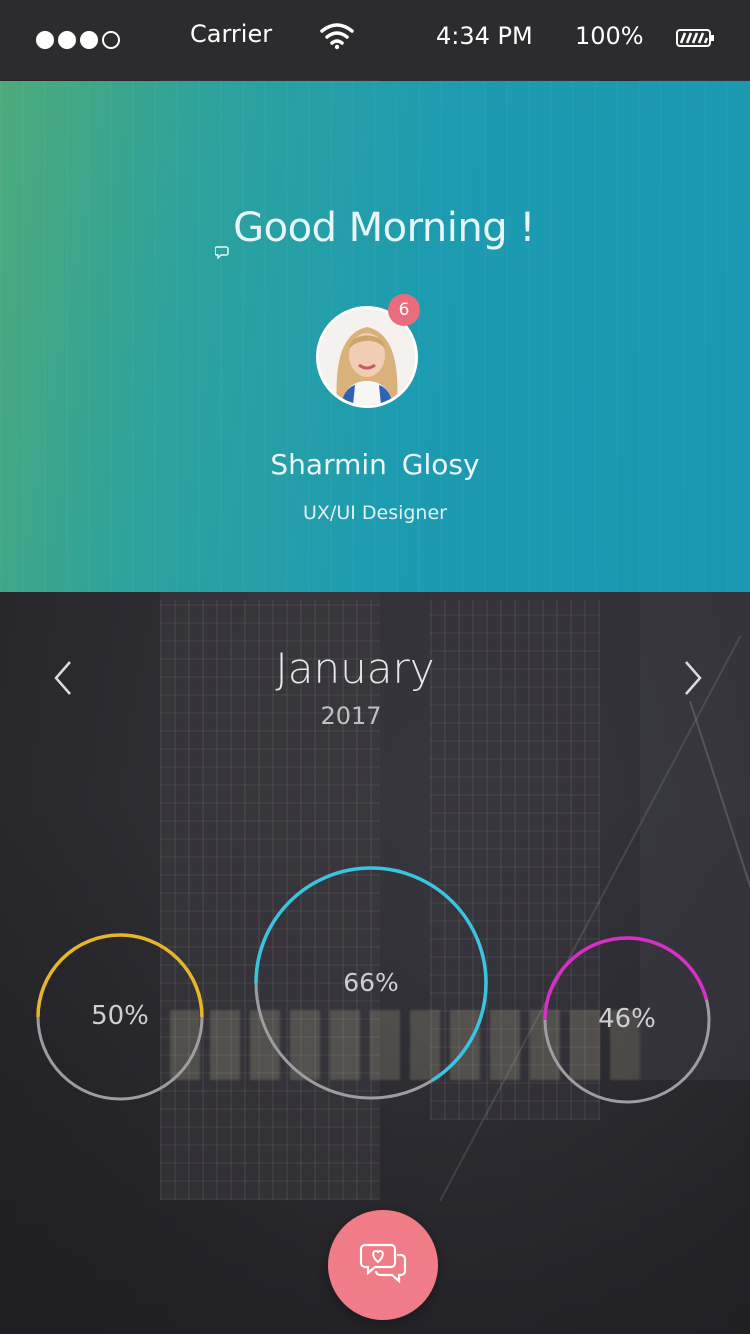  Describe the element at coordinates (222, 241) in the screenshot. I see `chat-bubble-icon` at that location.